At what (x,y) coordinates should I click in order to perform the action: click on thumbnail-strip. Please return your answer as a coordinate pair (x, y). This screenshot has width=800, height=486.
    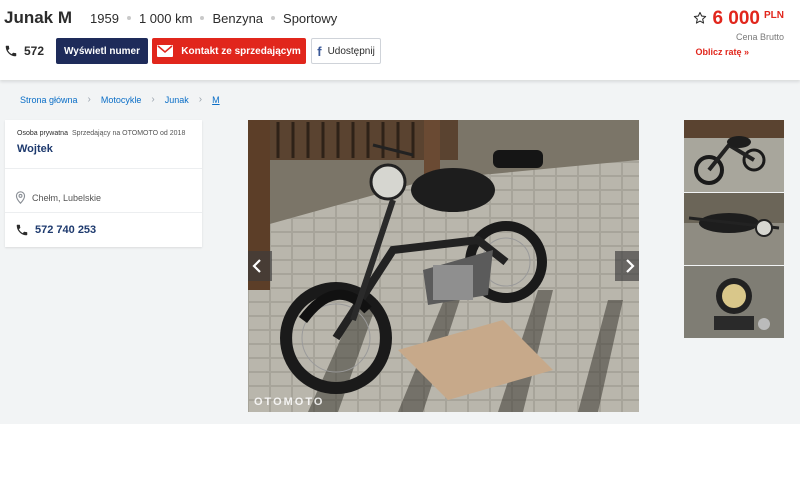
    Looking at the image, I should click on (734, 229).